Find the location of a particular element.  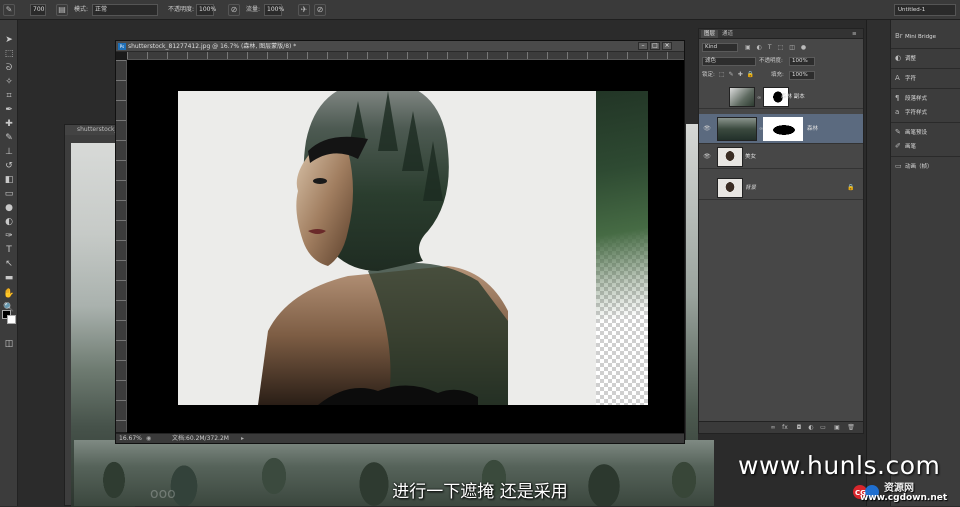

options-bar: ✎ 700 ▤ 模式: 正常 不透明度: 100% ⊘ 流量: 100% ✈ ⊘ is located at coordinates (480, 10).